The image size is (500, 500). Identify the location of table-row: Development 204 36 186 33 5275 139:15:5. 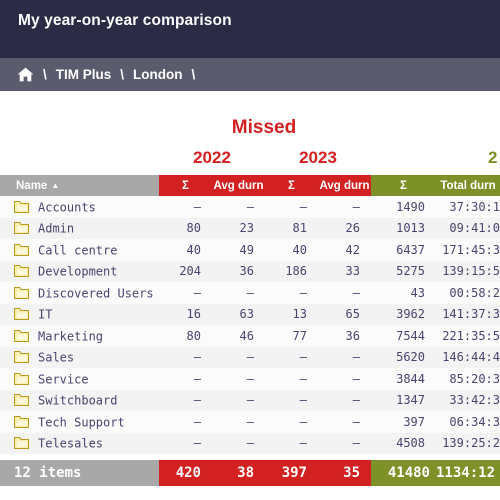
(250, 271).